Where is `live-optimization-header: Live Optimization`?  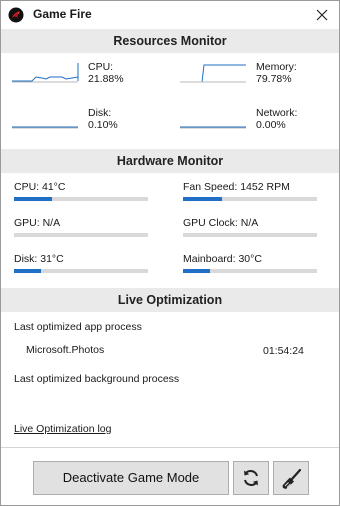 live-optimization-header: Live Optimization is located at coordinates (170, 300).